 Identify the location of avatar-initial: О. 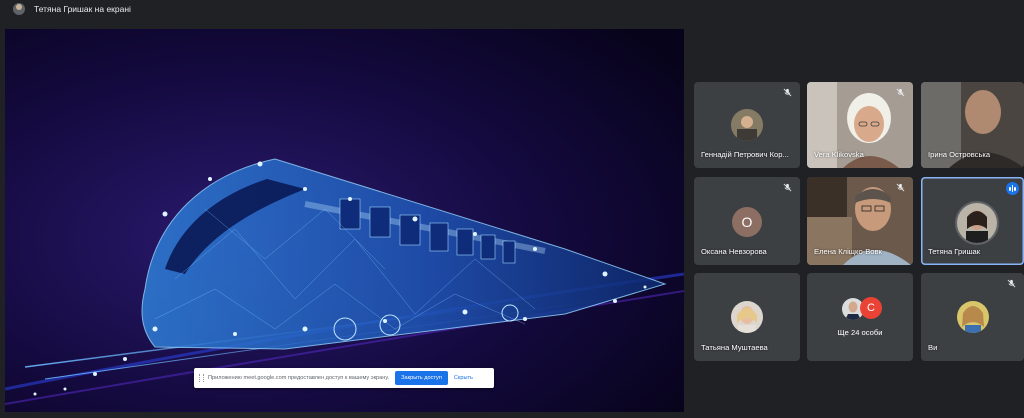
(747, 222).